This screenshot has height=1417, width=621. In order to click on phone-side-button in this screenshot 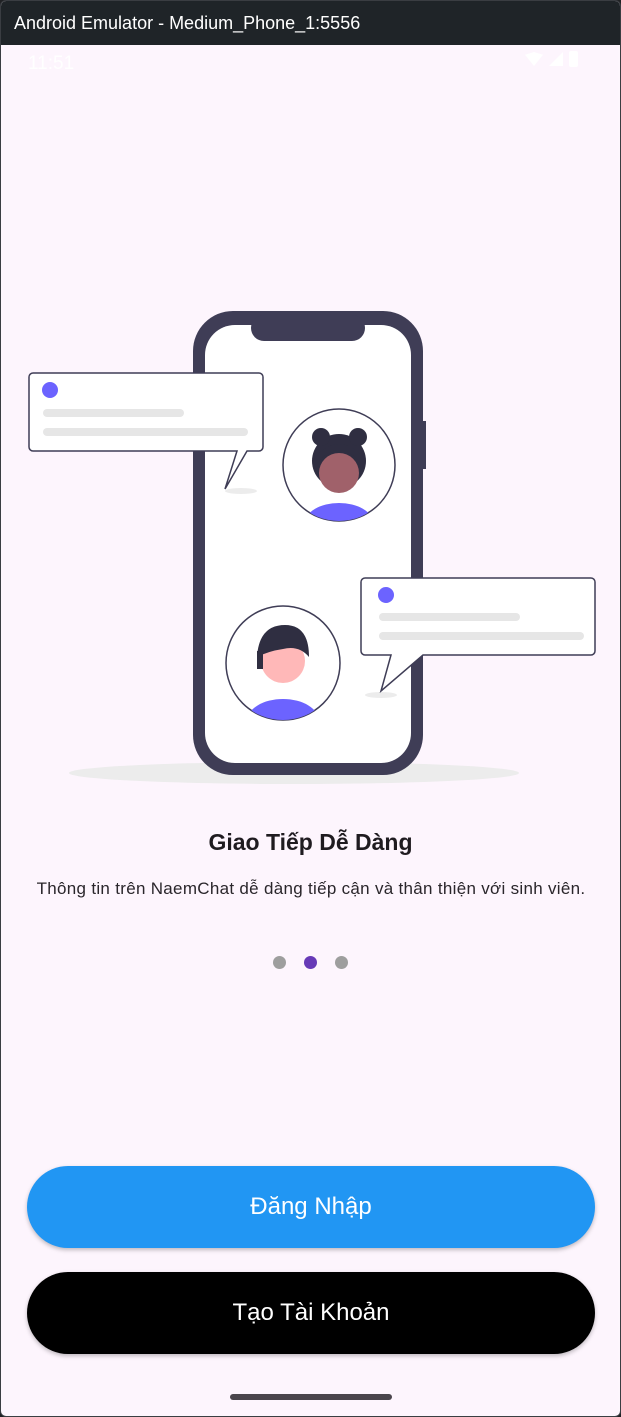, I will do `click(423, 445)`.